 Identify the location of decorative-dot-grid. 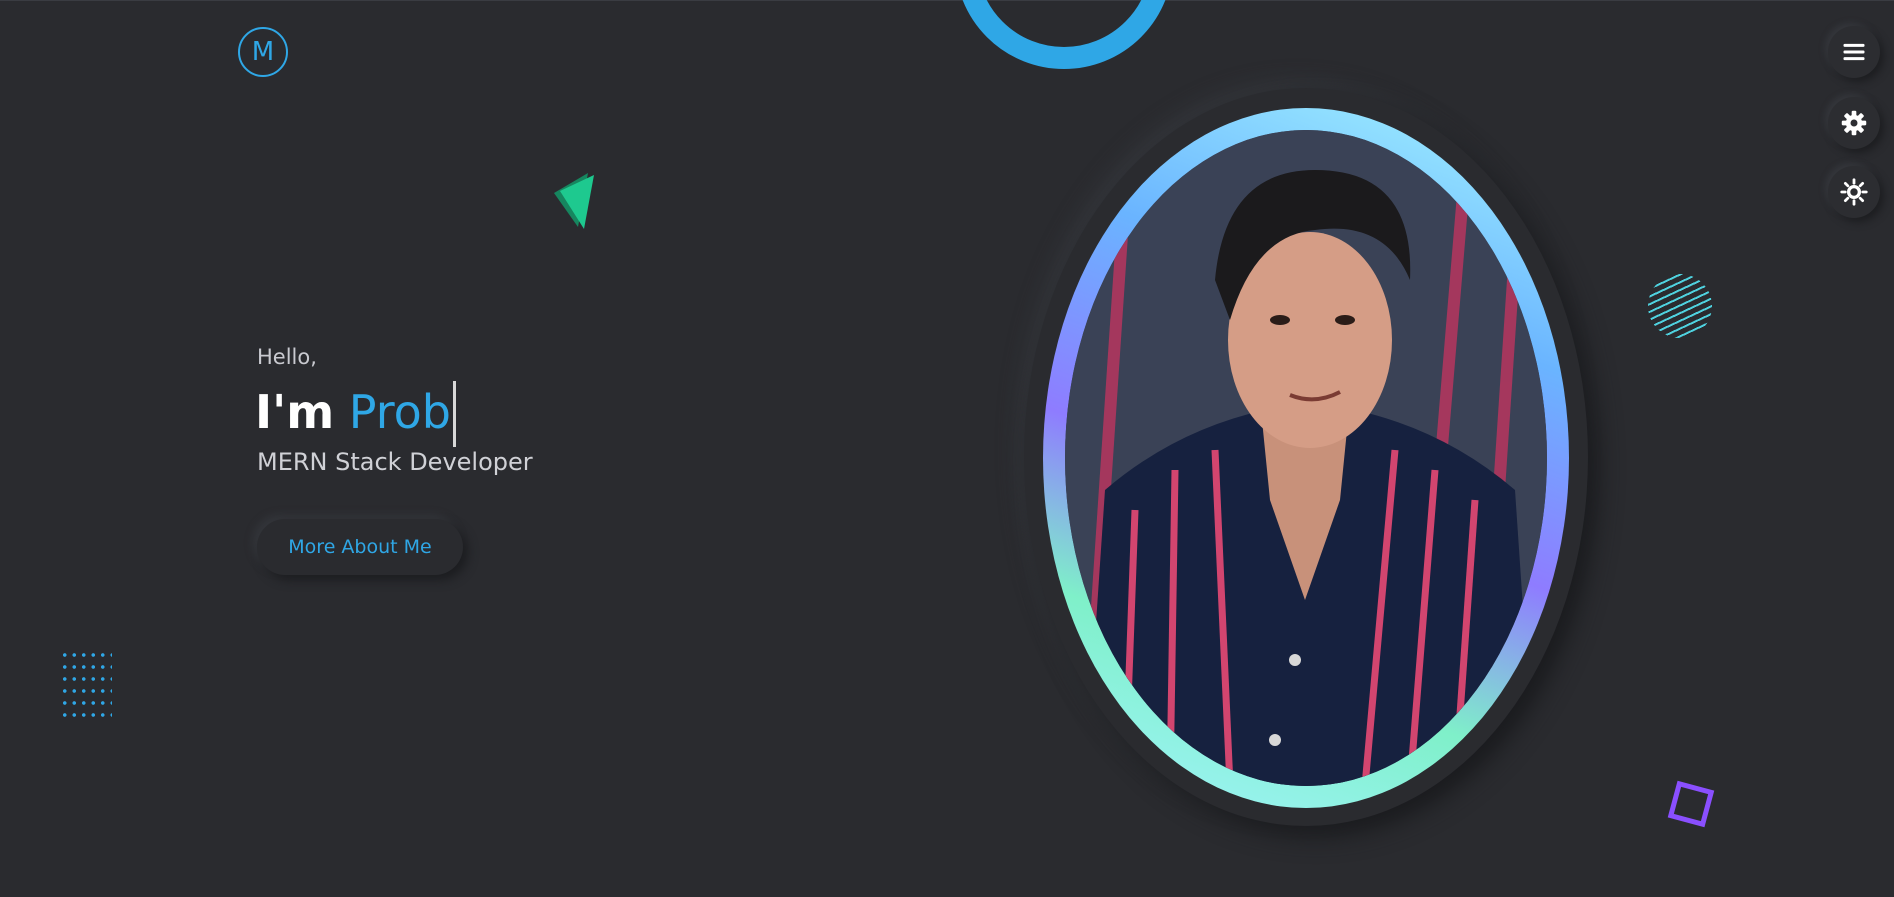
(86, 686).